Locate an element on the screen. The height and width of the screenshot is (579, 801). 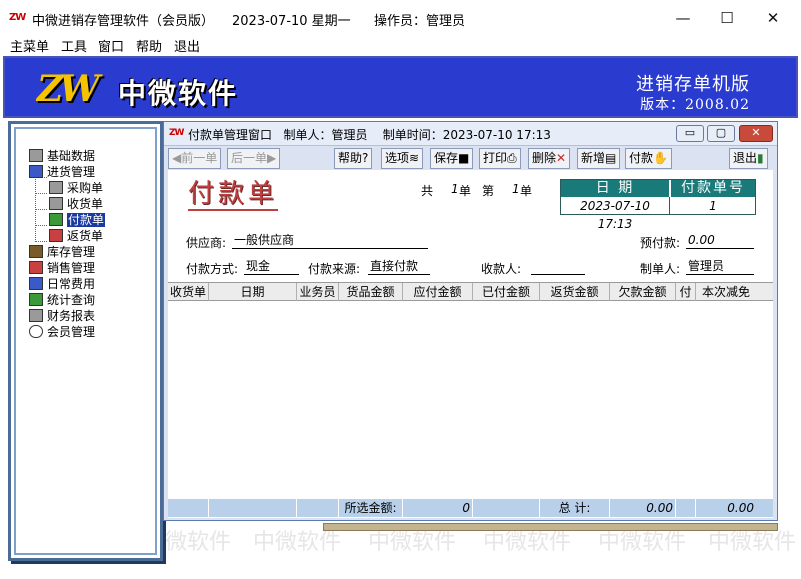
tree-item-label: 收货单 is located at coordinates (85, 204).